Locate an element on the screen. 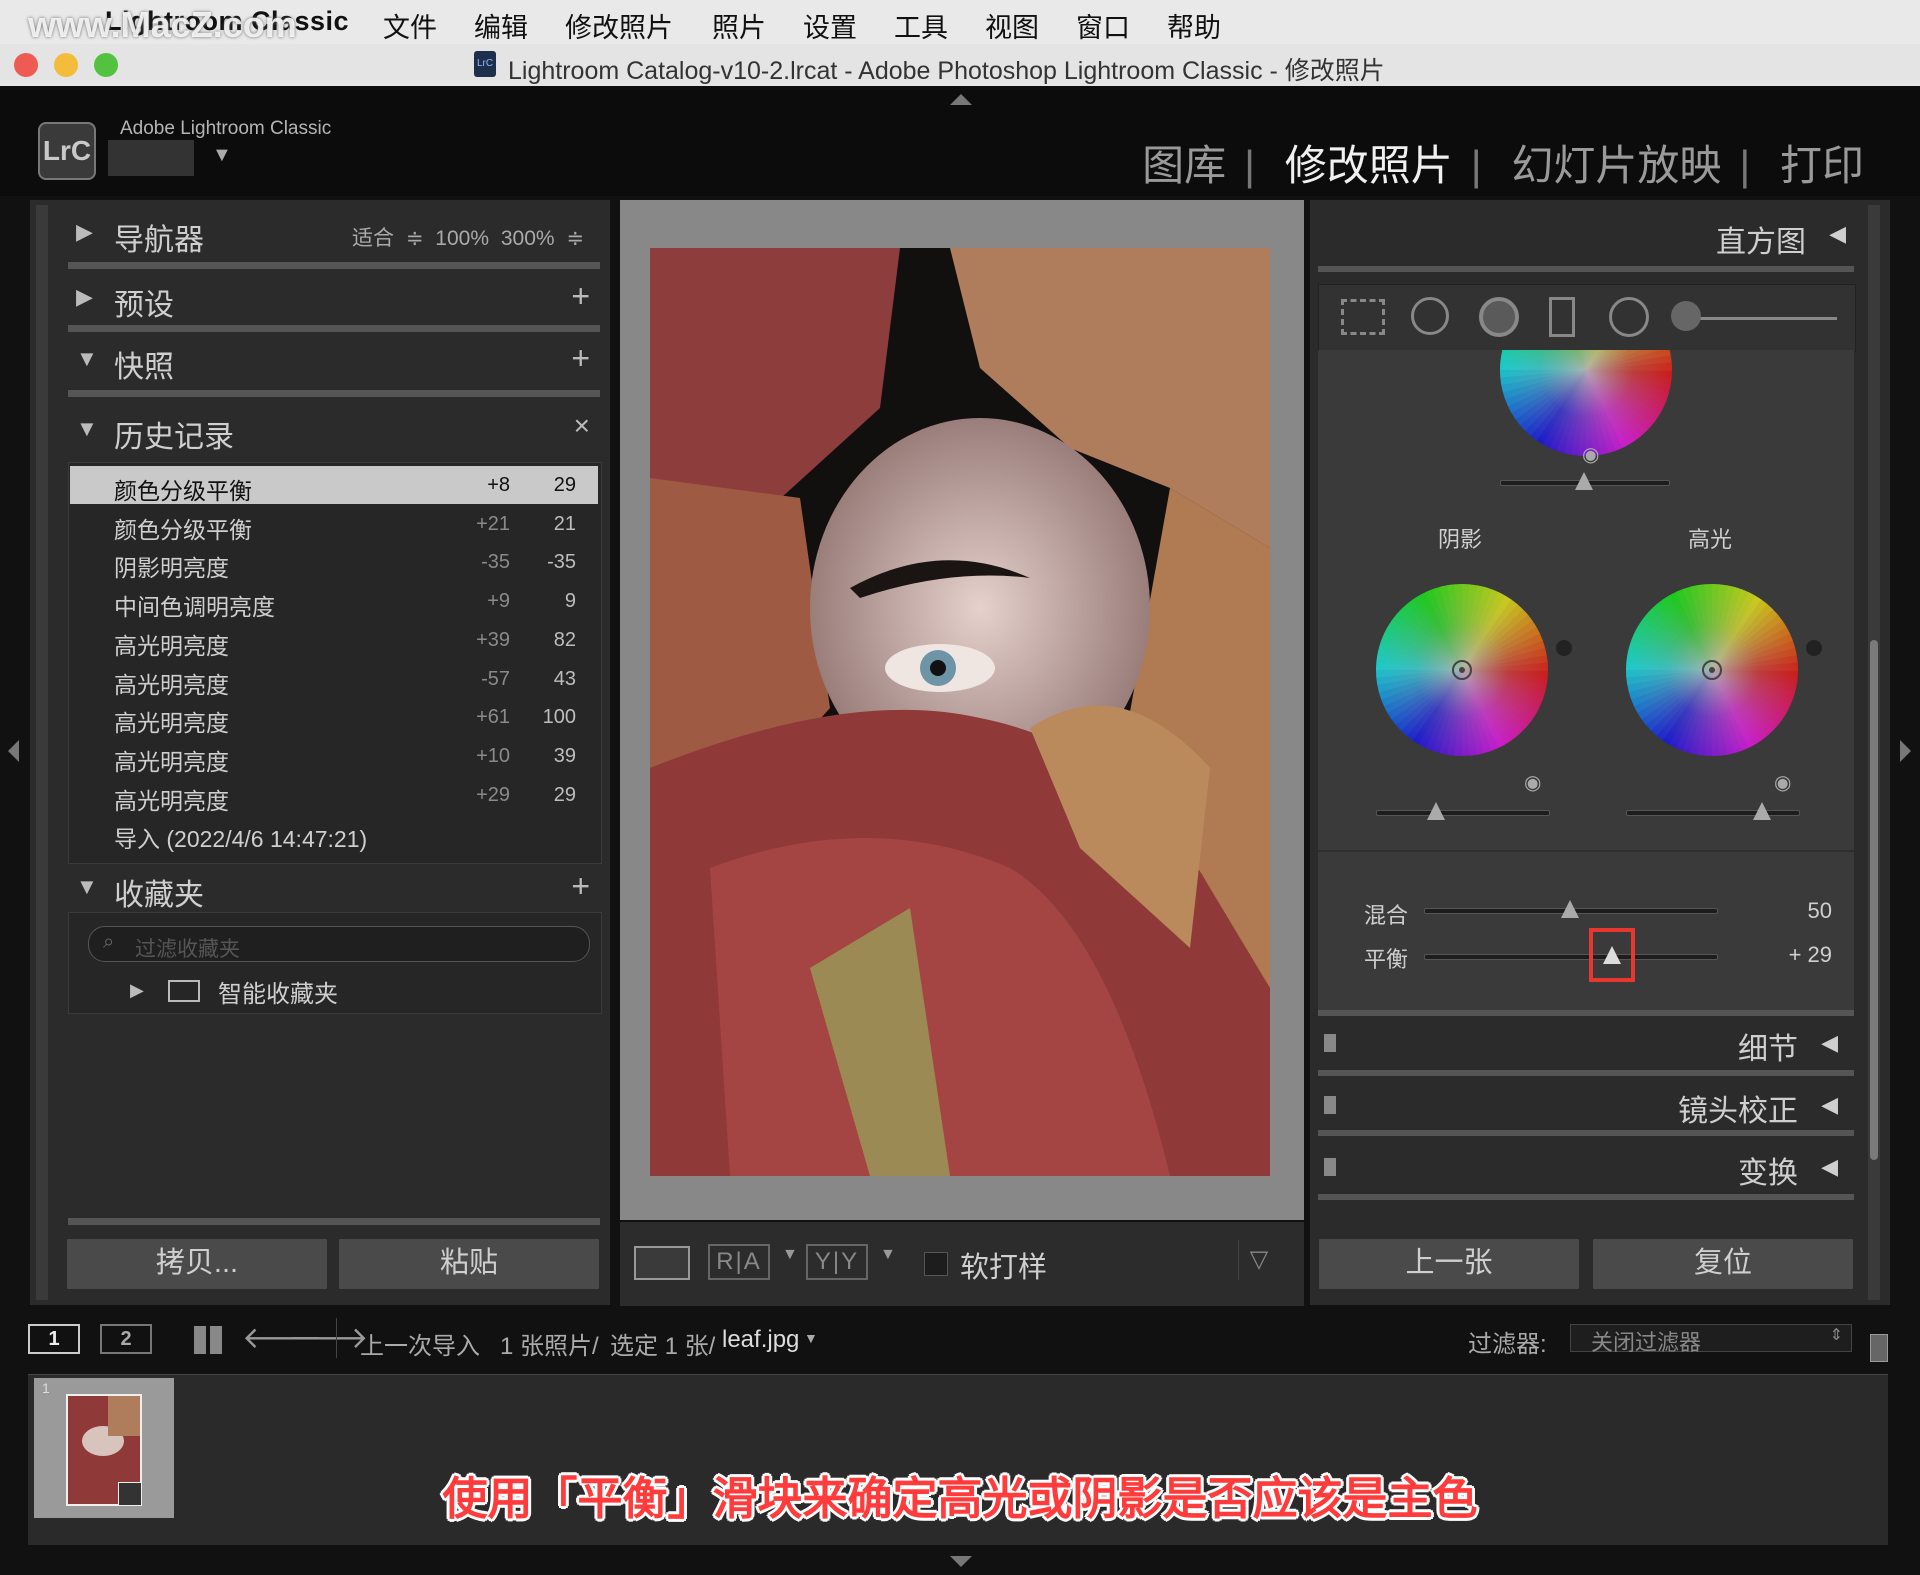 This screenshot has width=1920, height=1575. add-preset-icon: + is located at coordinates (580, 296).